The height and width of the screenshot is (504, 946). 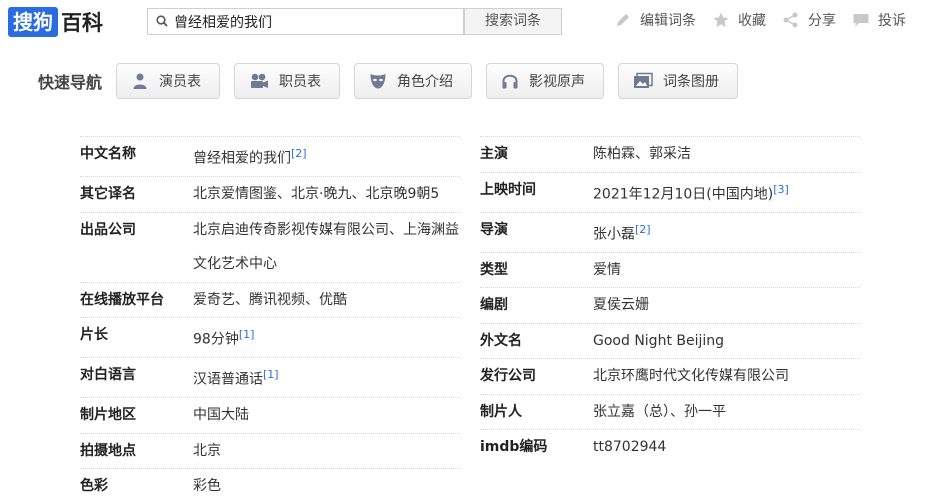 I want to click on info-key: 制片地区, so click(x=108, y=415).